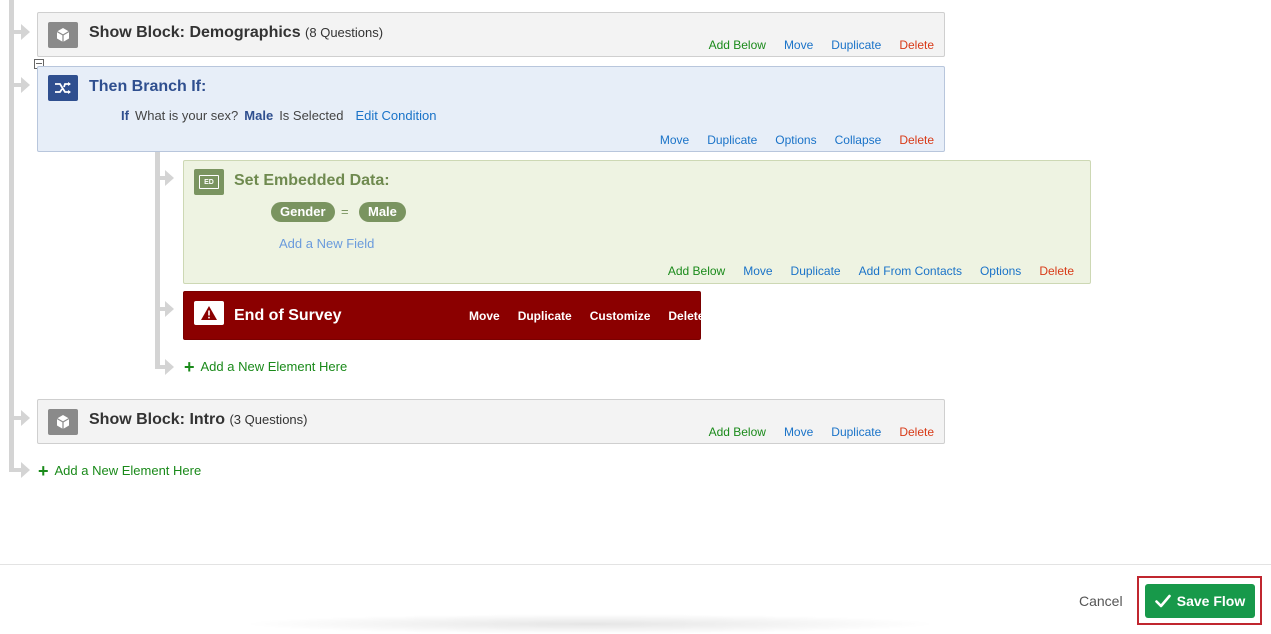  Describe the element at coordinates (148, 86) in the screenshot. I see `block-title: Then Branch If:` at that location.